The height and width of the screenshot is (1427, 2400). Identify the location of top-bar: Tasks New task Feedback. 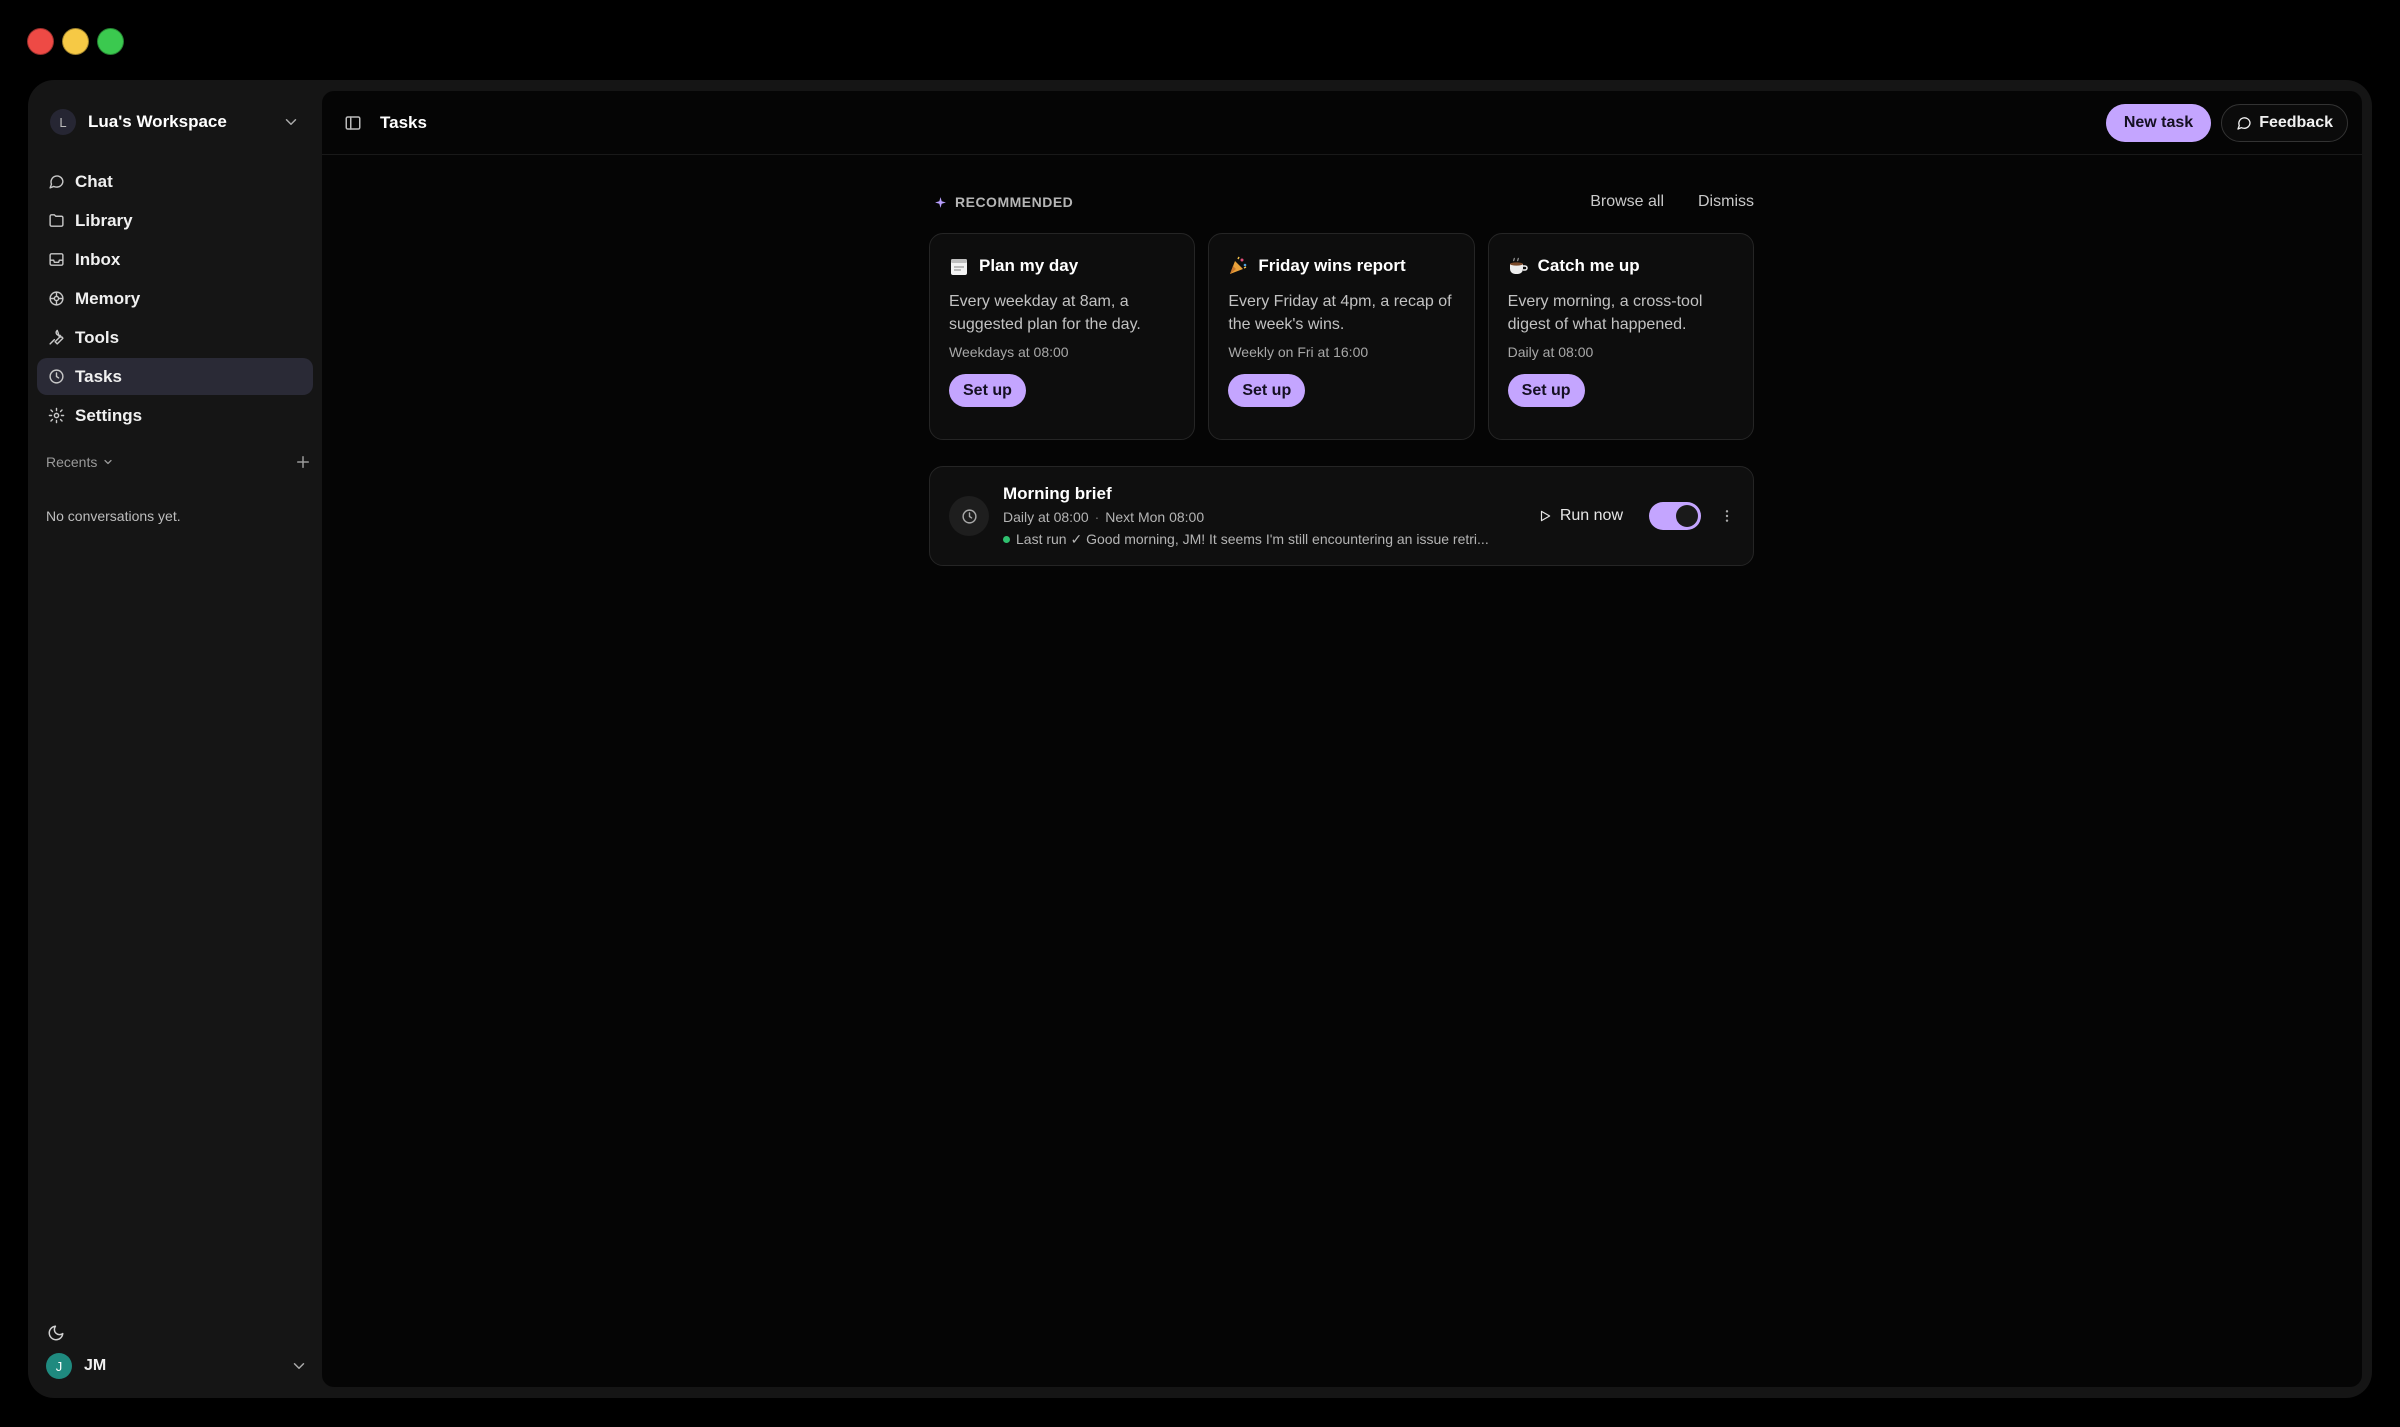
(1342, 123).